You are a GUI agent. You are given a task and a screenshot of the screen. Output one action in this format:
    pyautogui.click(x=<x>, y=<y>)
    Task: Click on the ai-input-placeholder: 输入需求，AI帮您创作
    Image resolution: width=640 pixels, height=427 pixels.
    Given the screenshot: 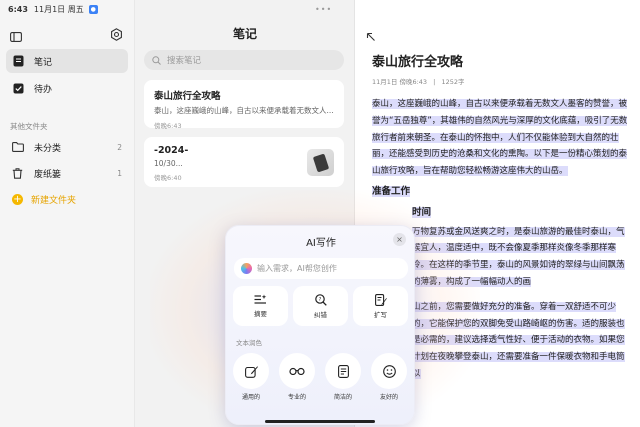 What is the action you would take?
    pyautogui.click(x=297, y=268)
    